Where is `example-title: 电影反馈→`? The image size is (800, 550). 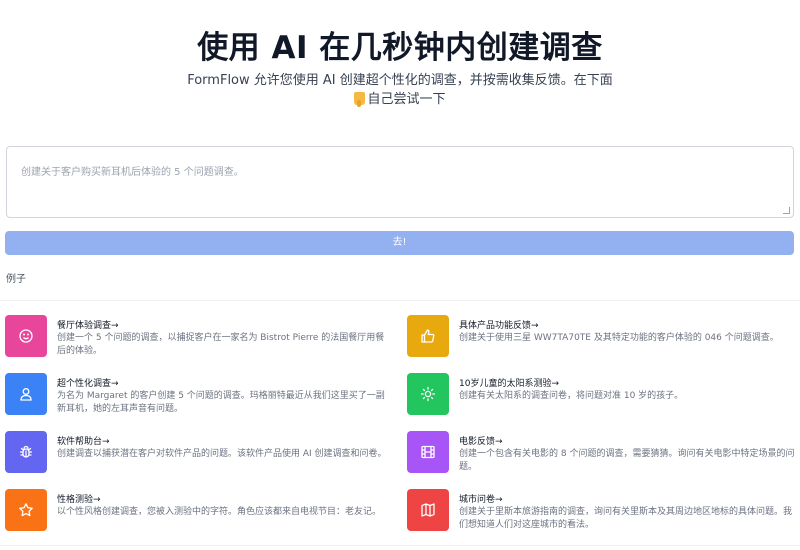 example-title: 电影反馈→ is located at coordinates (481, 442).